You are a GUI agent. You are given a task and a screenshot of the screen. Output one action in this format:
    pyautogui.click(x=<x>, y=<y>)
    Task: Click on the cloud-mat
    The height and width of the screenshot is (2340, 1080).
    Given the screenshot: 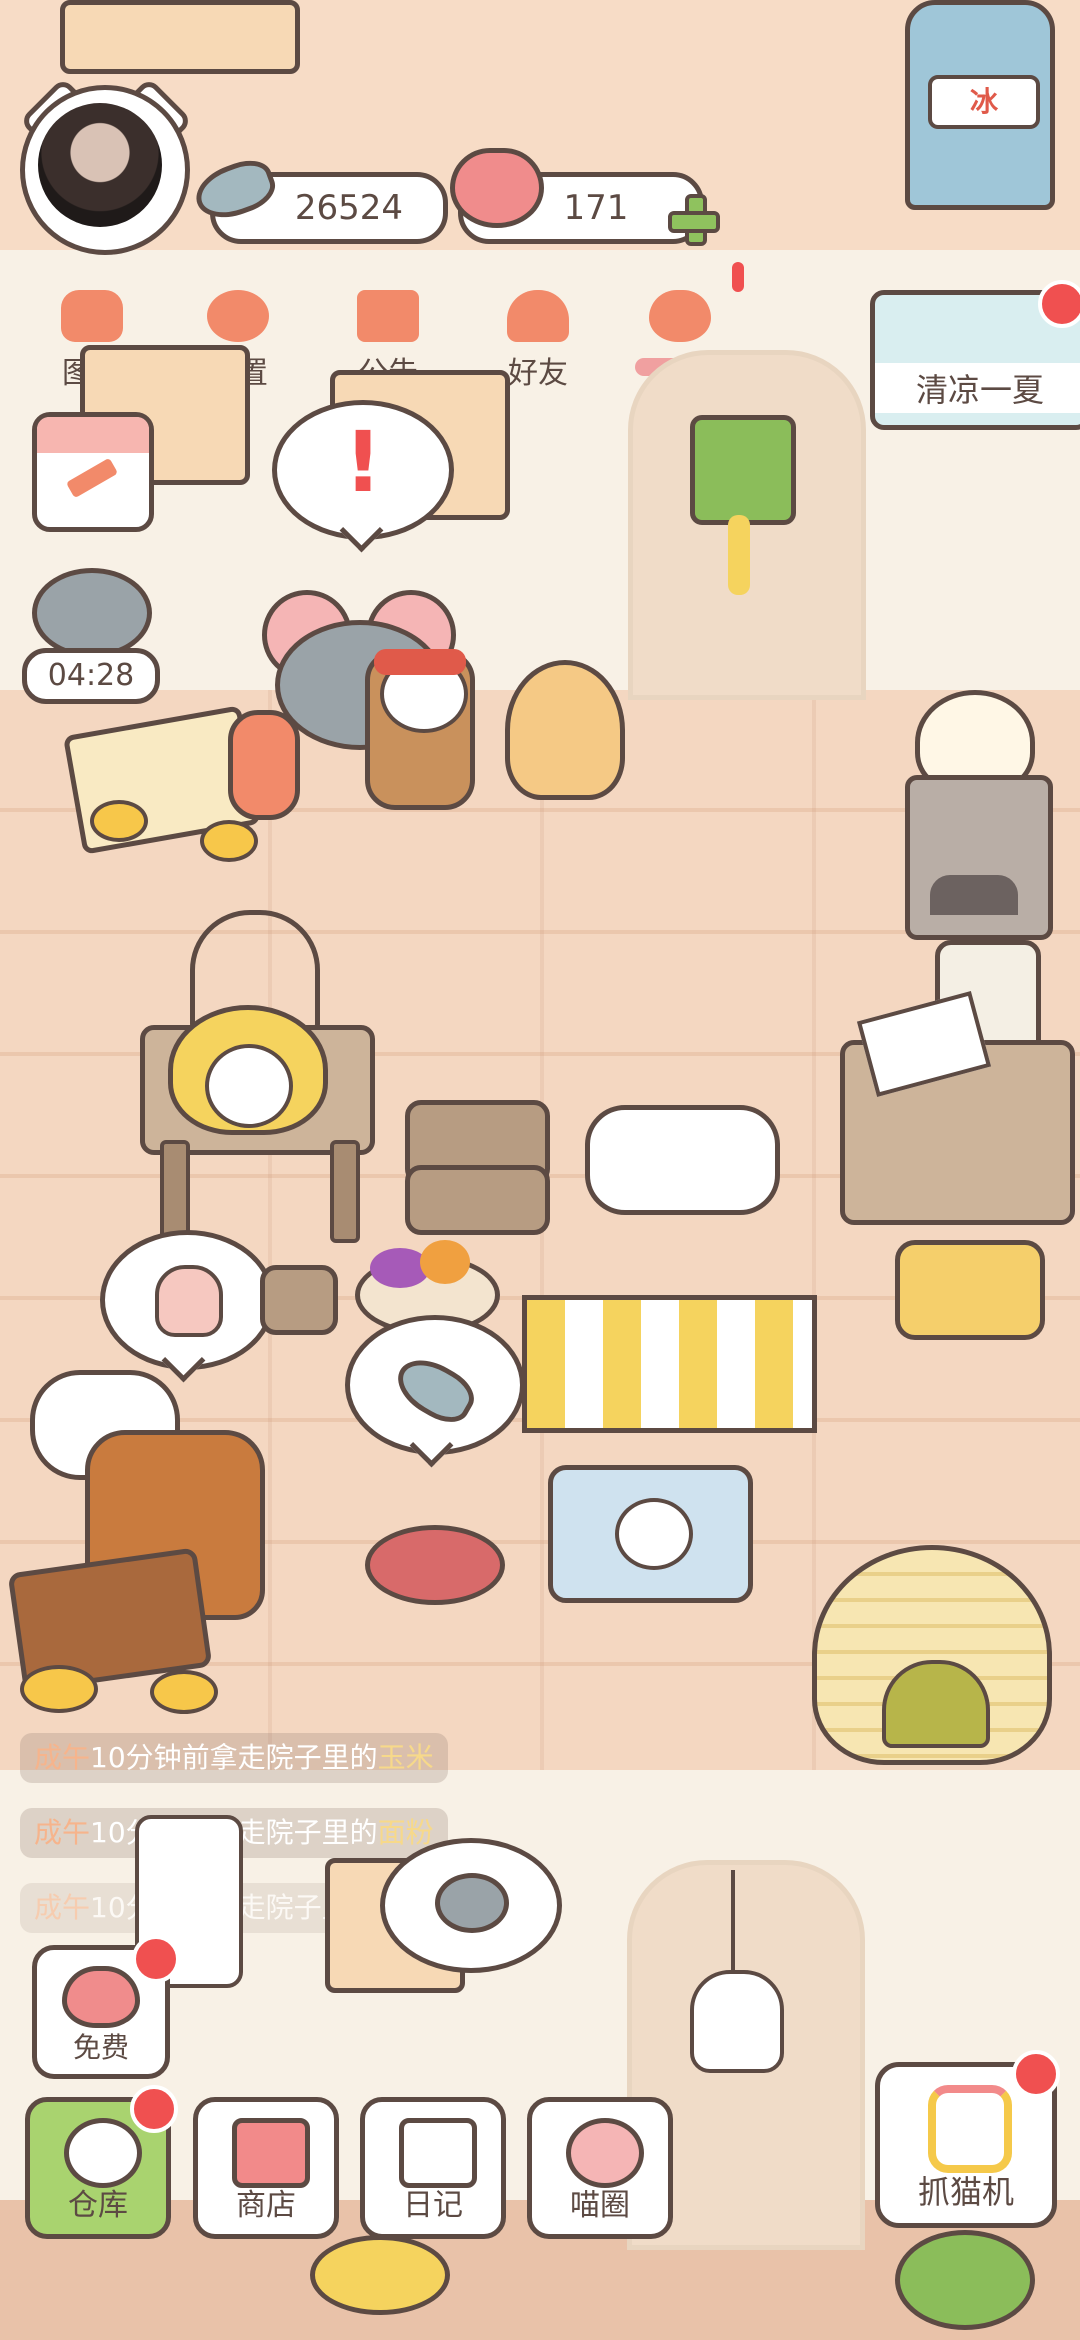 What is the action you would take?
    pyautogui.click(x=650, y=1534)
    